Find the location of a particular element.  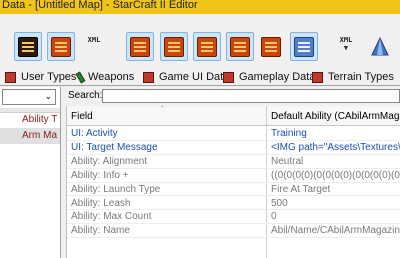

field-value-cell: Neutral is located at coordinates (333, 161).